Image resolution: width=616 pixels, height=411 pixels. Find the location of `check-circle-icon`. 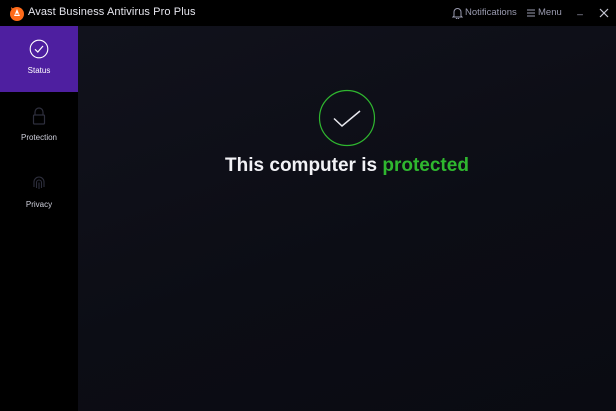

check-circle-icon is located at coordinates (39, 49).